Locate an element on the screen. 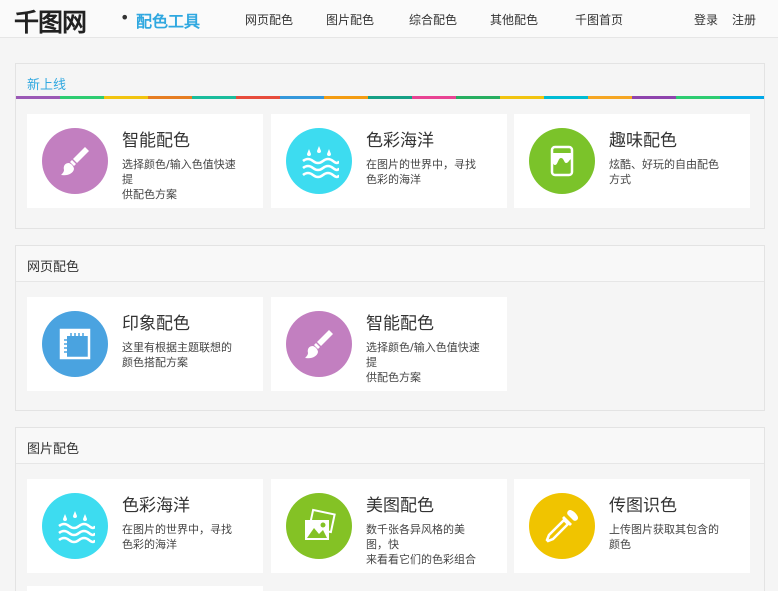  nav-item-web-colors: 网页配色 is located at coordinates (269, 19).